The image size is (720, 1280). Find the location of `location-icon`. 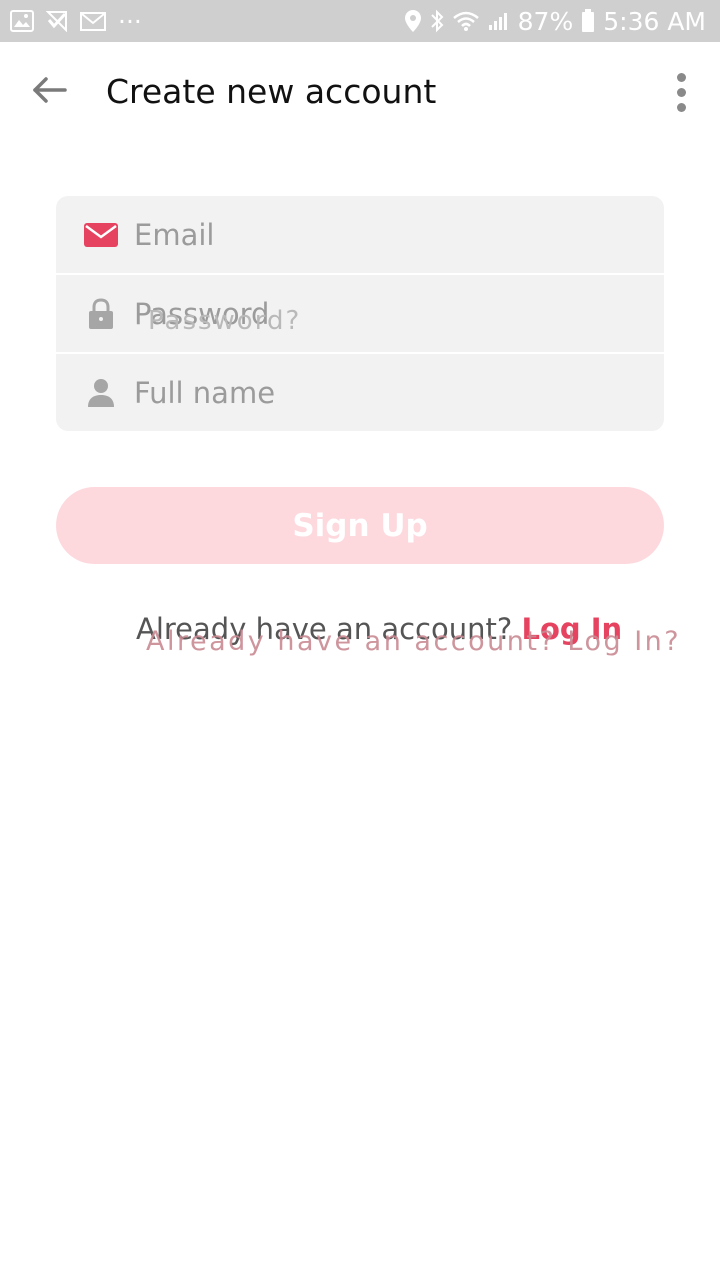

location-icon is located at coordinates (413, 21).